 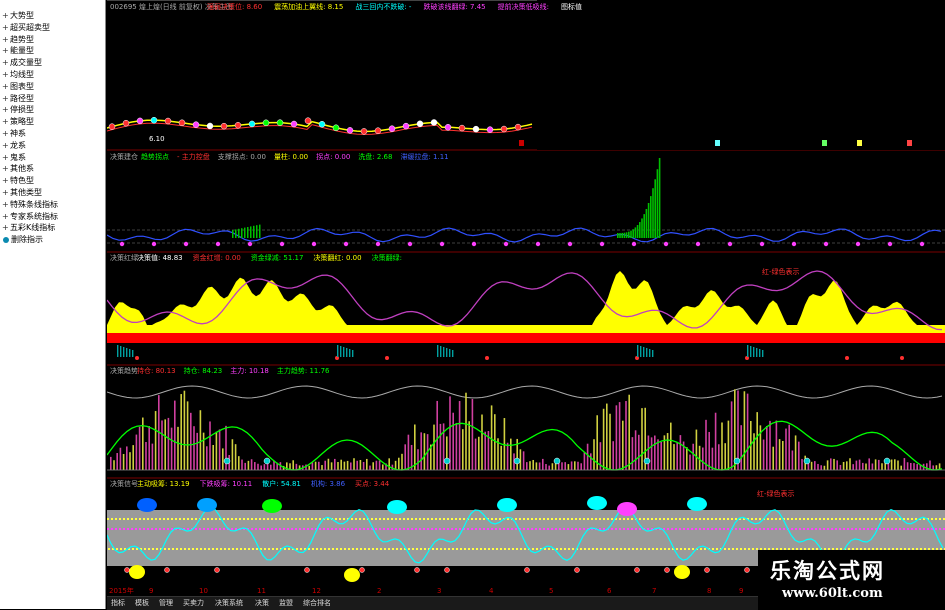 I want to click on axis-label: 4, so click(x=491, y=591).